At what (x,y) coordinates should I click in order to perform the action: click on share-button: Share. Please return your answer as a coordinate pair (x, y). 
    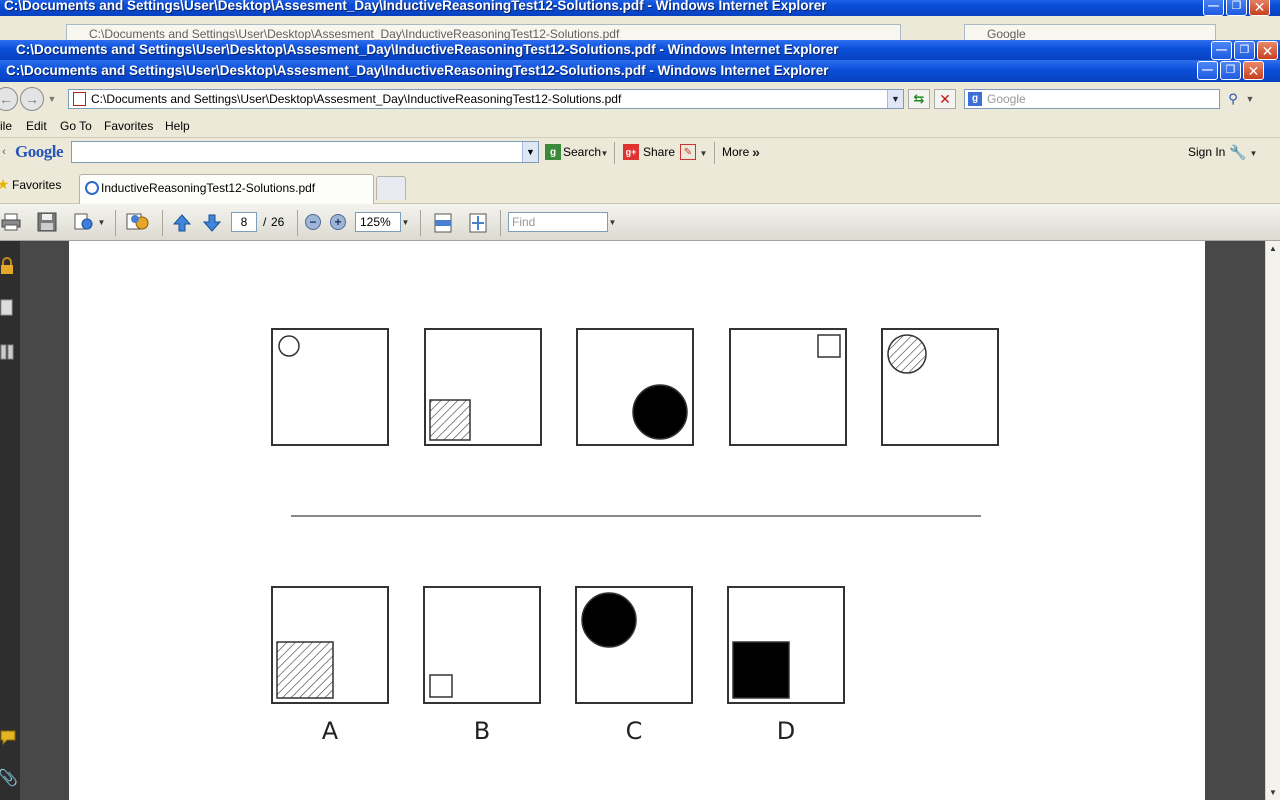
    Looking at the image, I should click on (659, 152).